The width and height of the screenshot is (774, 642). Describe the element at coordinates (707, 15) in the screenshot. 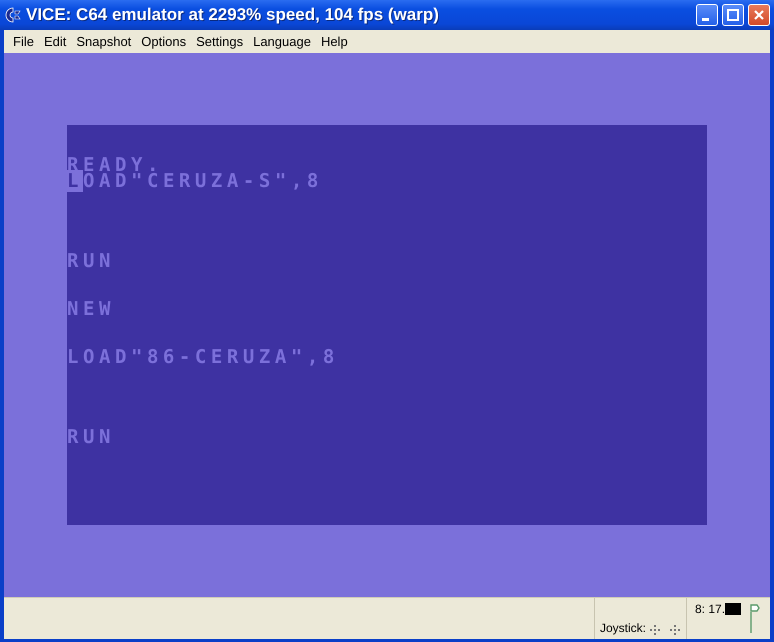

I see `minimize-button` at that location.